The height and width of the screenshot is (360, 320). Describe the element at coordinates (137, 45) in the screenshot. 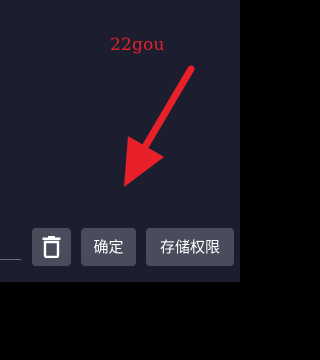

I see `watermark-text: 22gou` at that location.